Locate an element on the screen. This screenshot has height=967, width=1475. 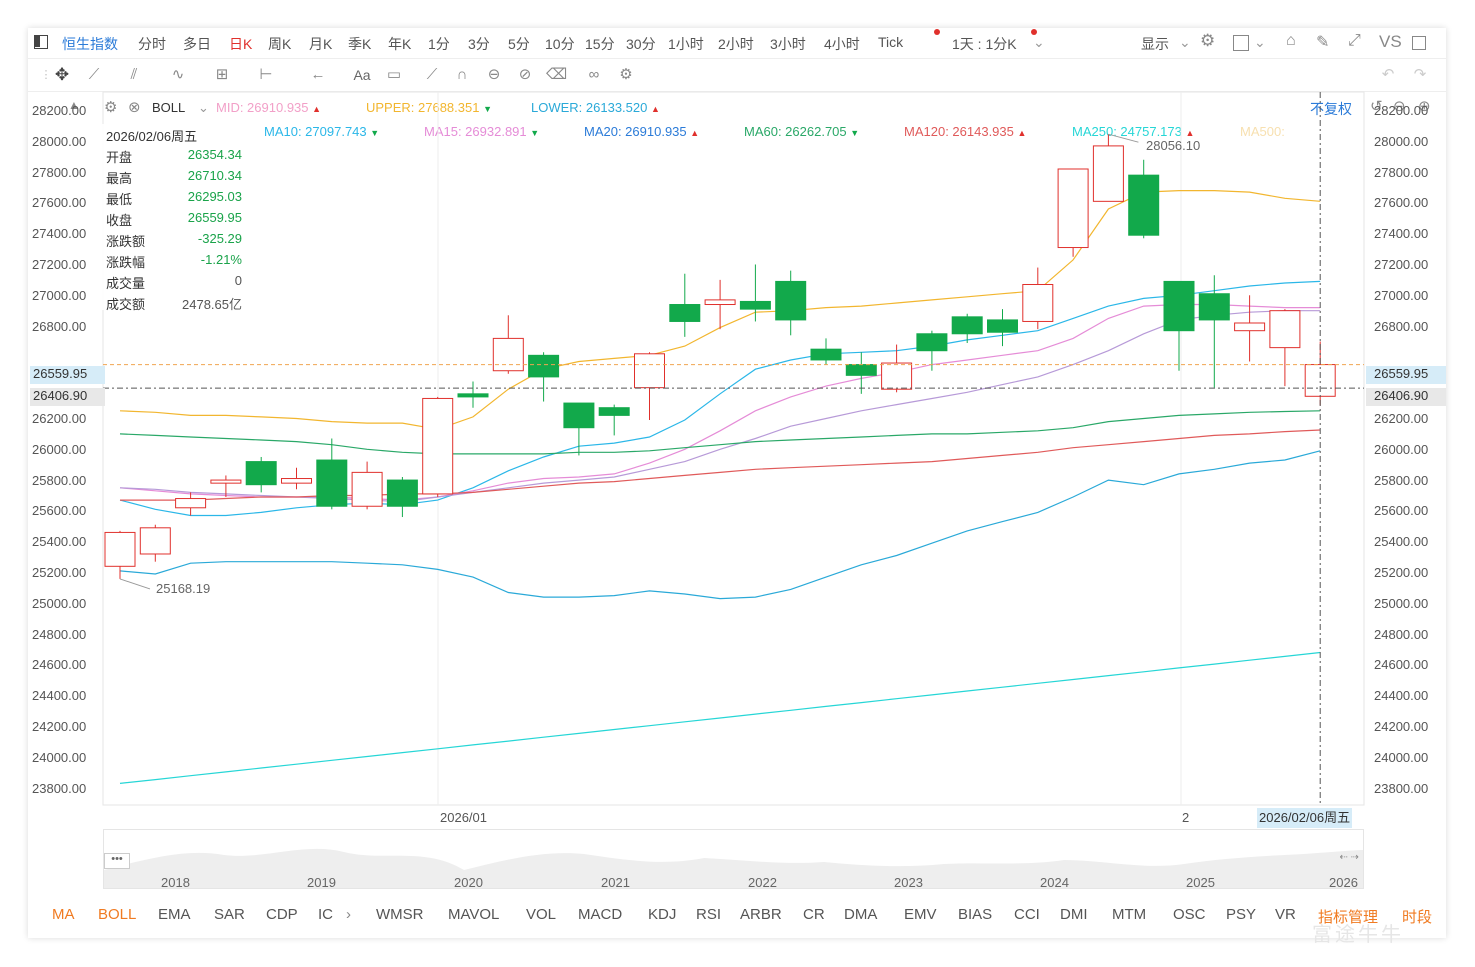
y-tick-label: 24200.00 is located at coordinates (1401, 726).